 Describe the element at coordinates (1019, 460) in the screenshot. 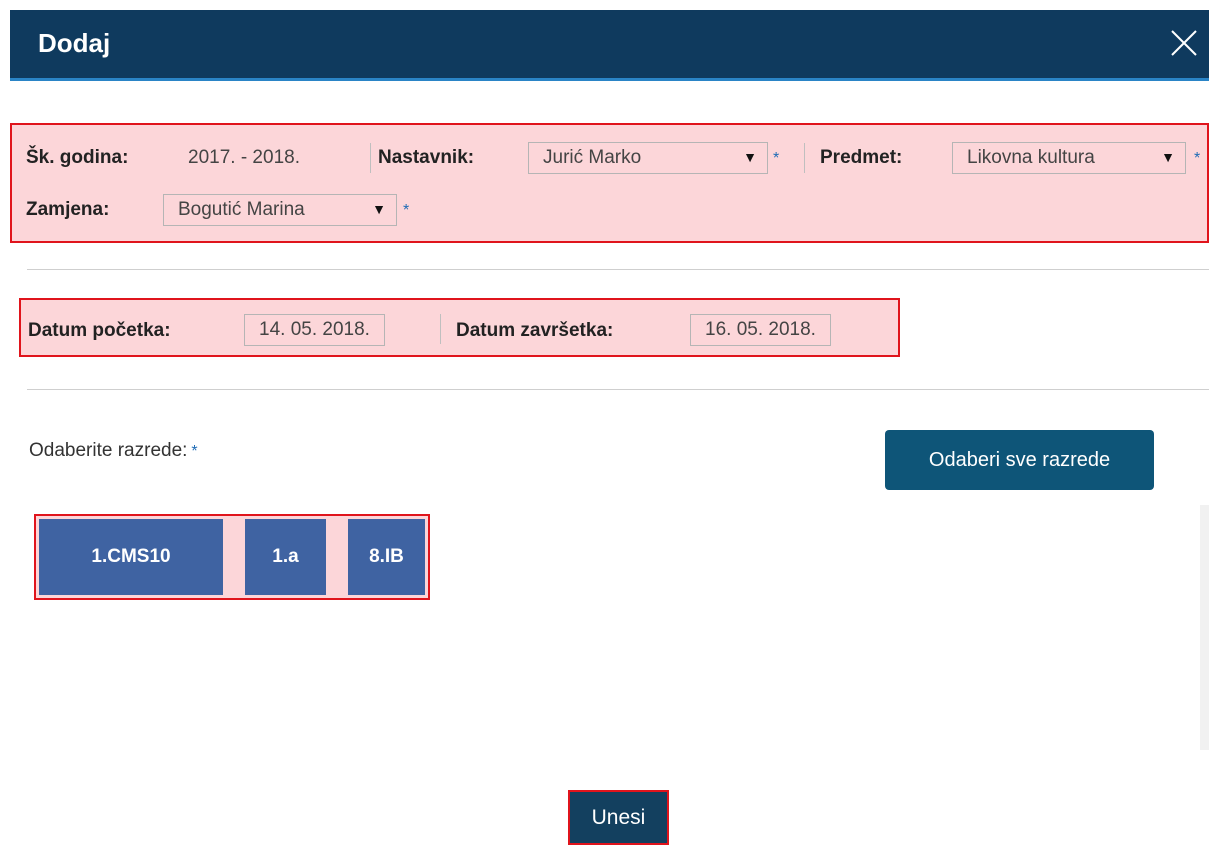

I see `select-all-classes-button: Odaberi sve razrede` at that location.